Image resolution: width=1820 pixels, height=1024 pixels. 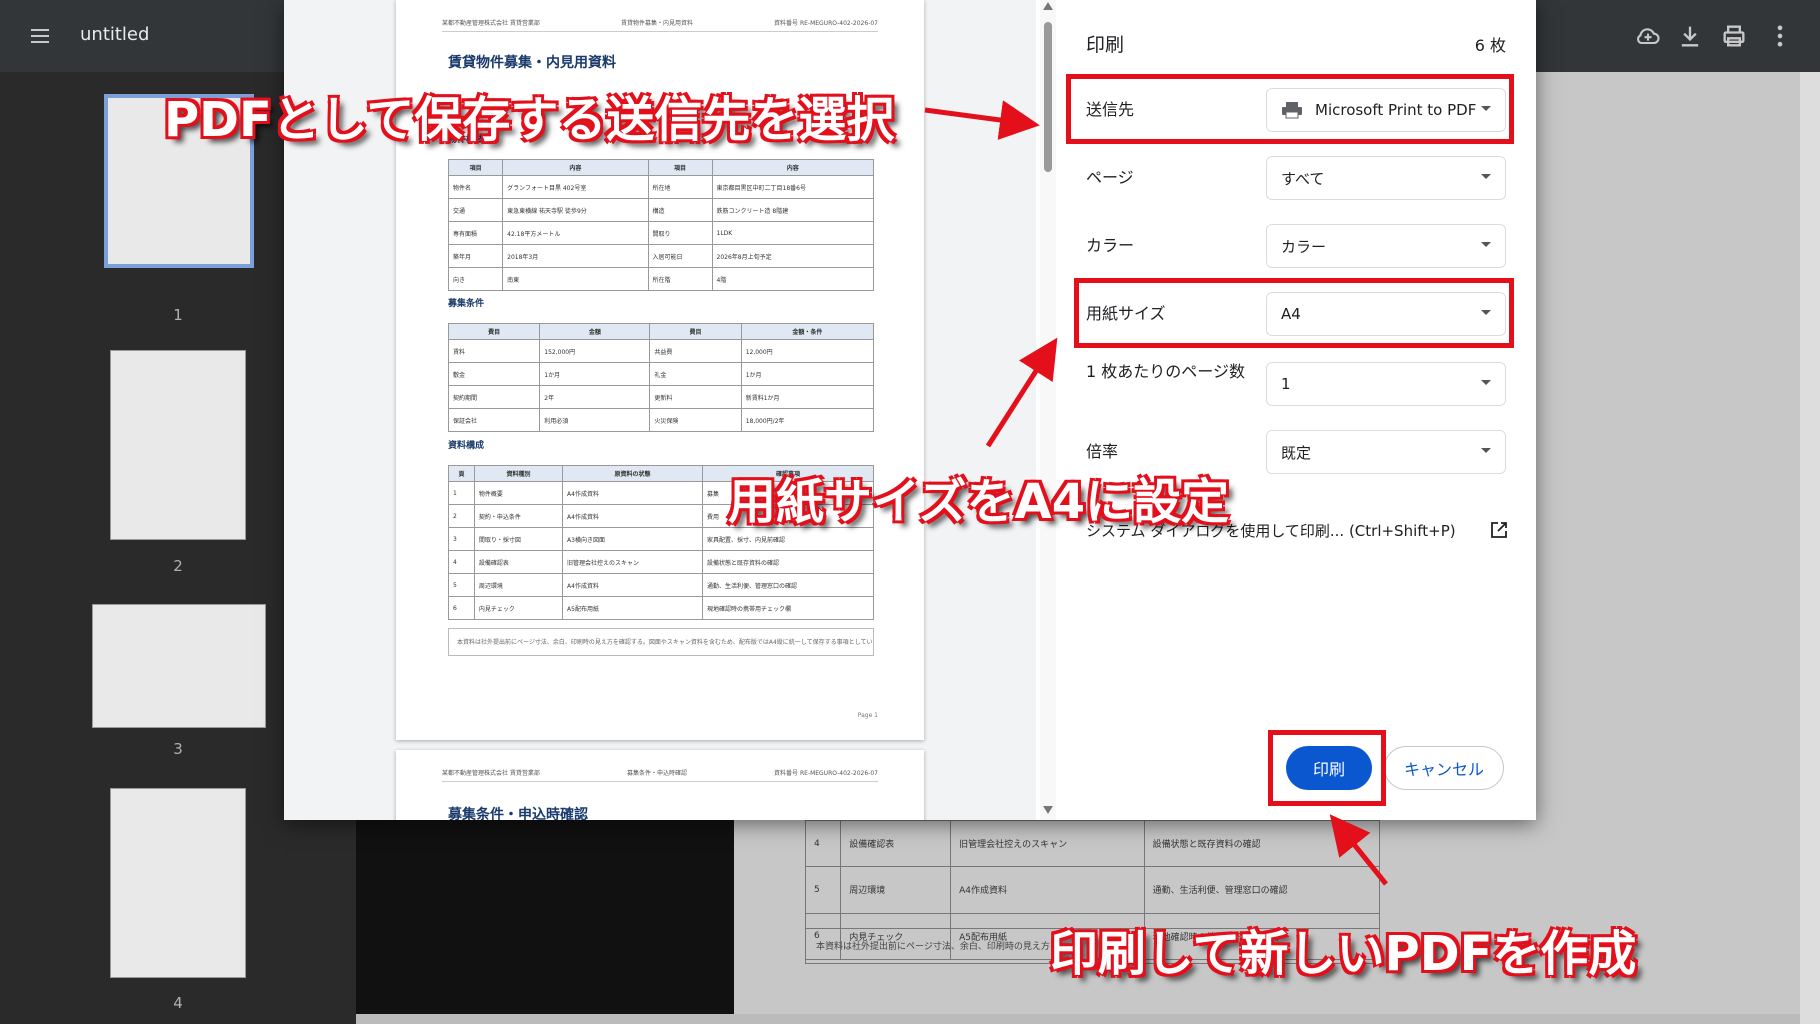 What do you see at coordinates (1110, 245) in the screenshot?
I see `color-label: カラー` at bounding box center [1110, 245].